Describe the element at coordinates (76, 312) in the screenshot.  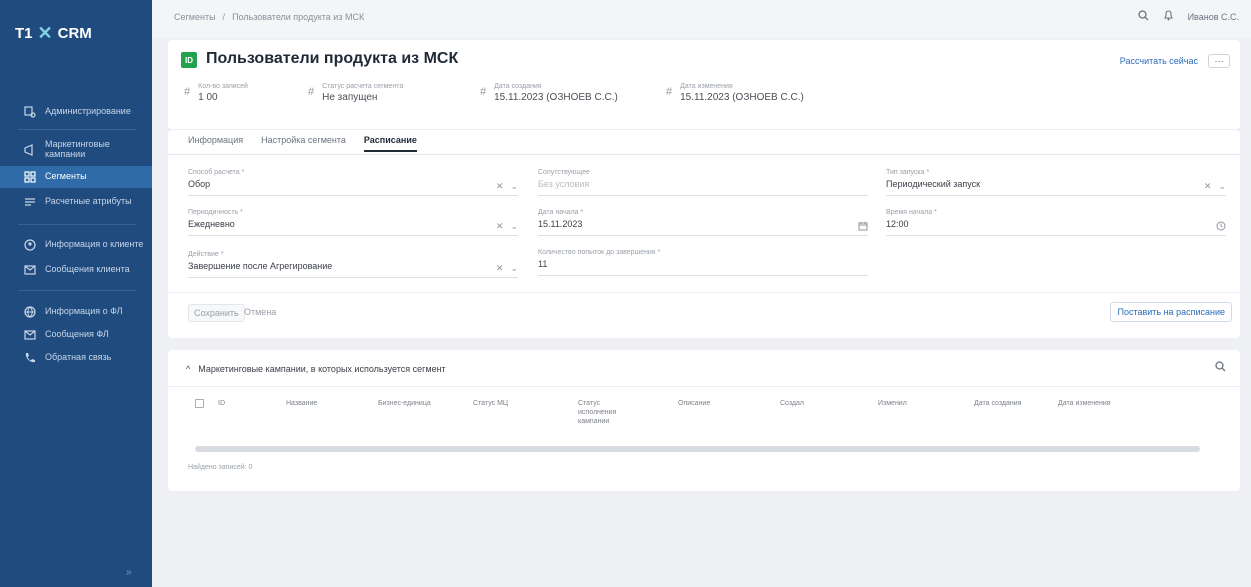
I see `sidebar-item-fl-info: Информация о ФЛ` at that location.